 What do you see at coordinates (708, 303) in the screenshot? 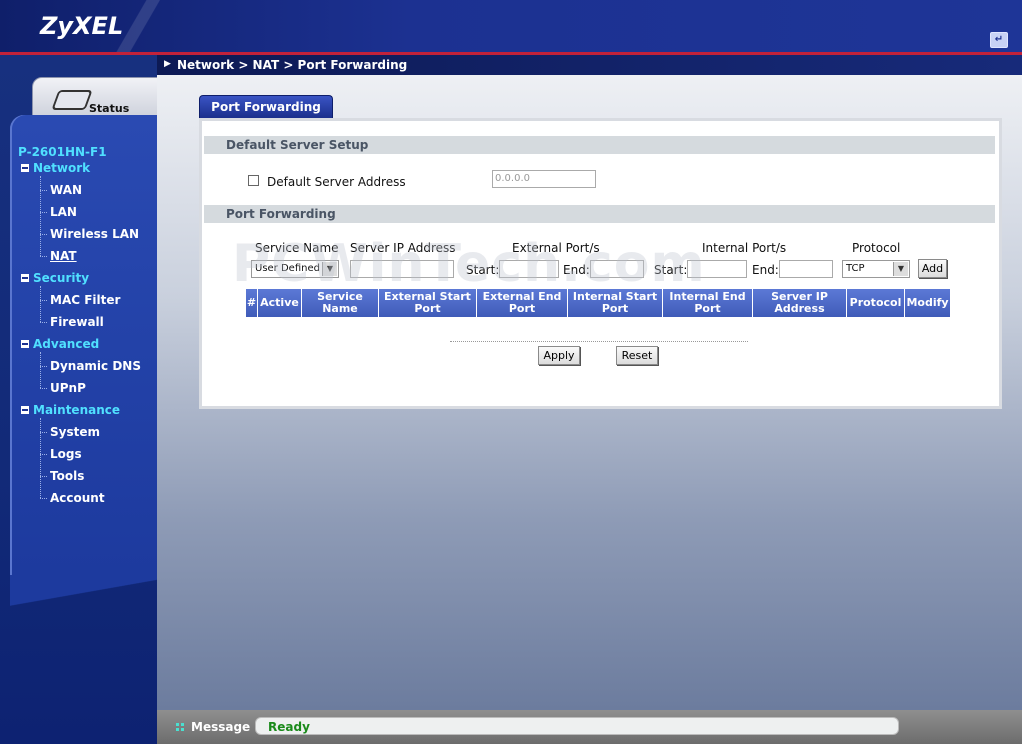
I see `column-header: Internal End Port` at bounding box center [708, 303].